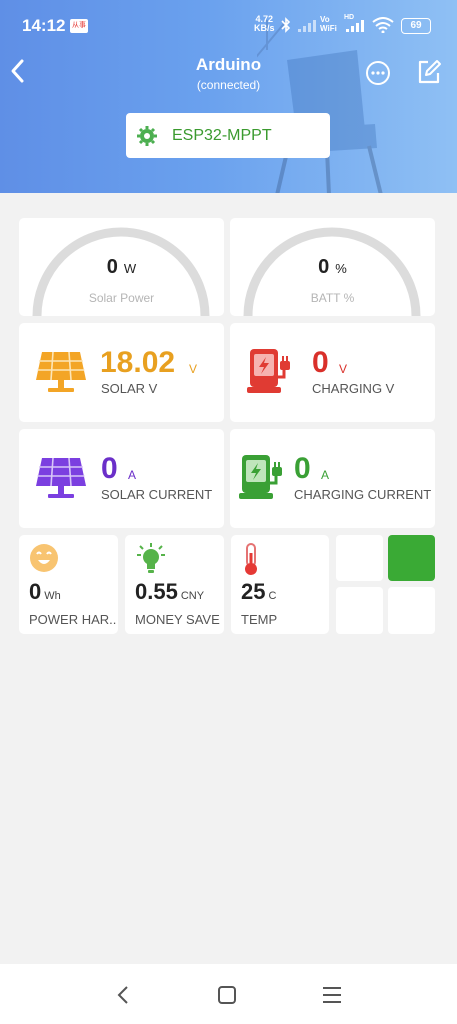  I want to click on stat-label: POWER HAR.., so click(73, 619).